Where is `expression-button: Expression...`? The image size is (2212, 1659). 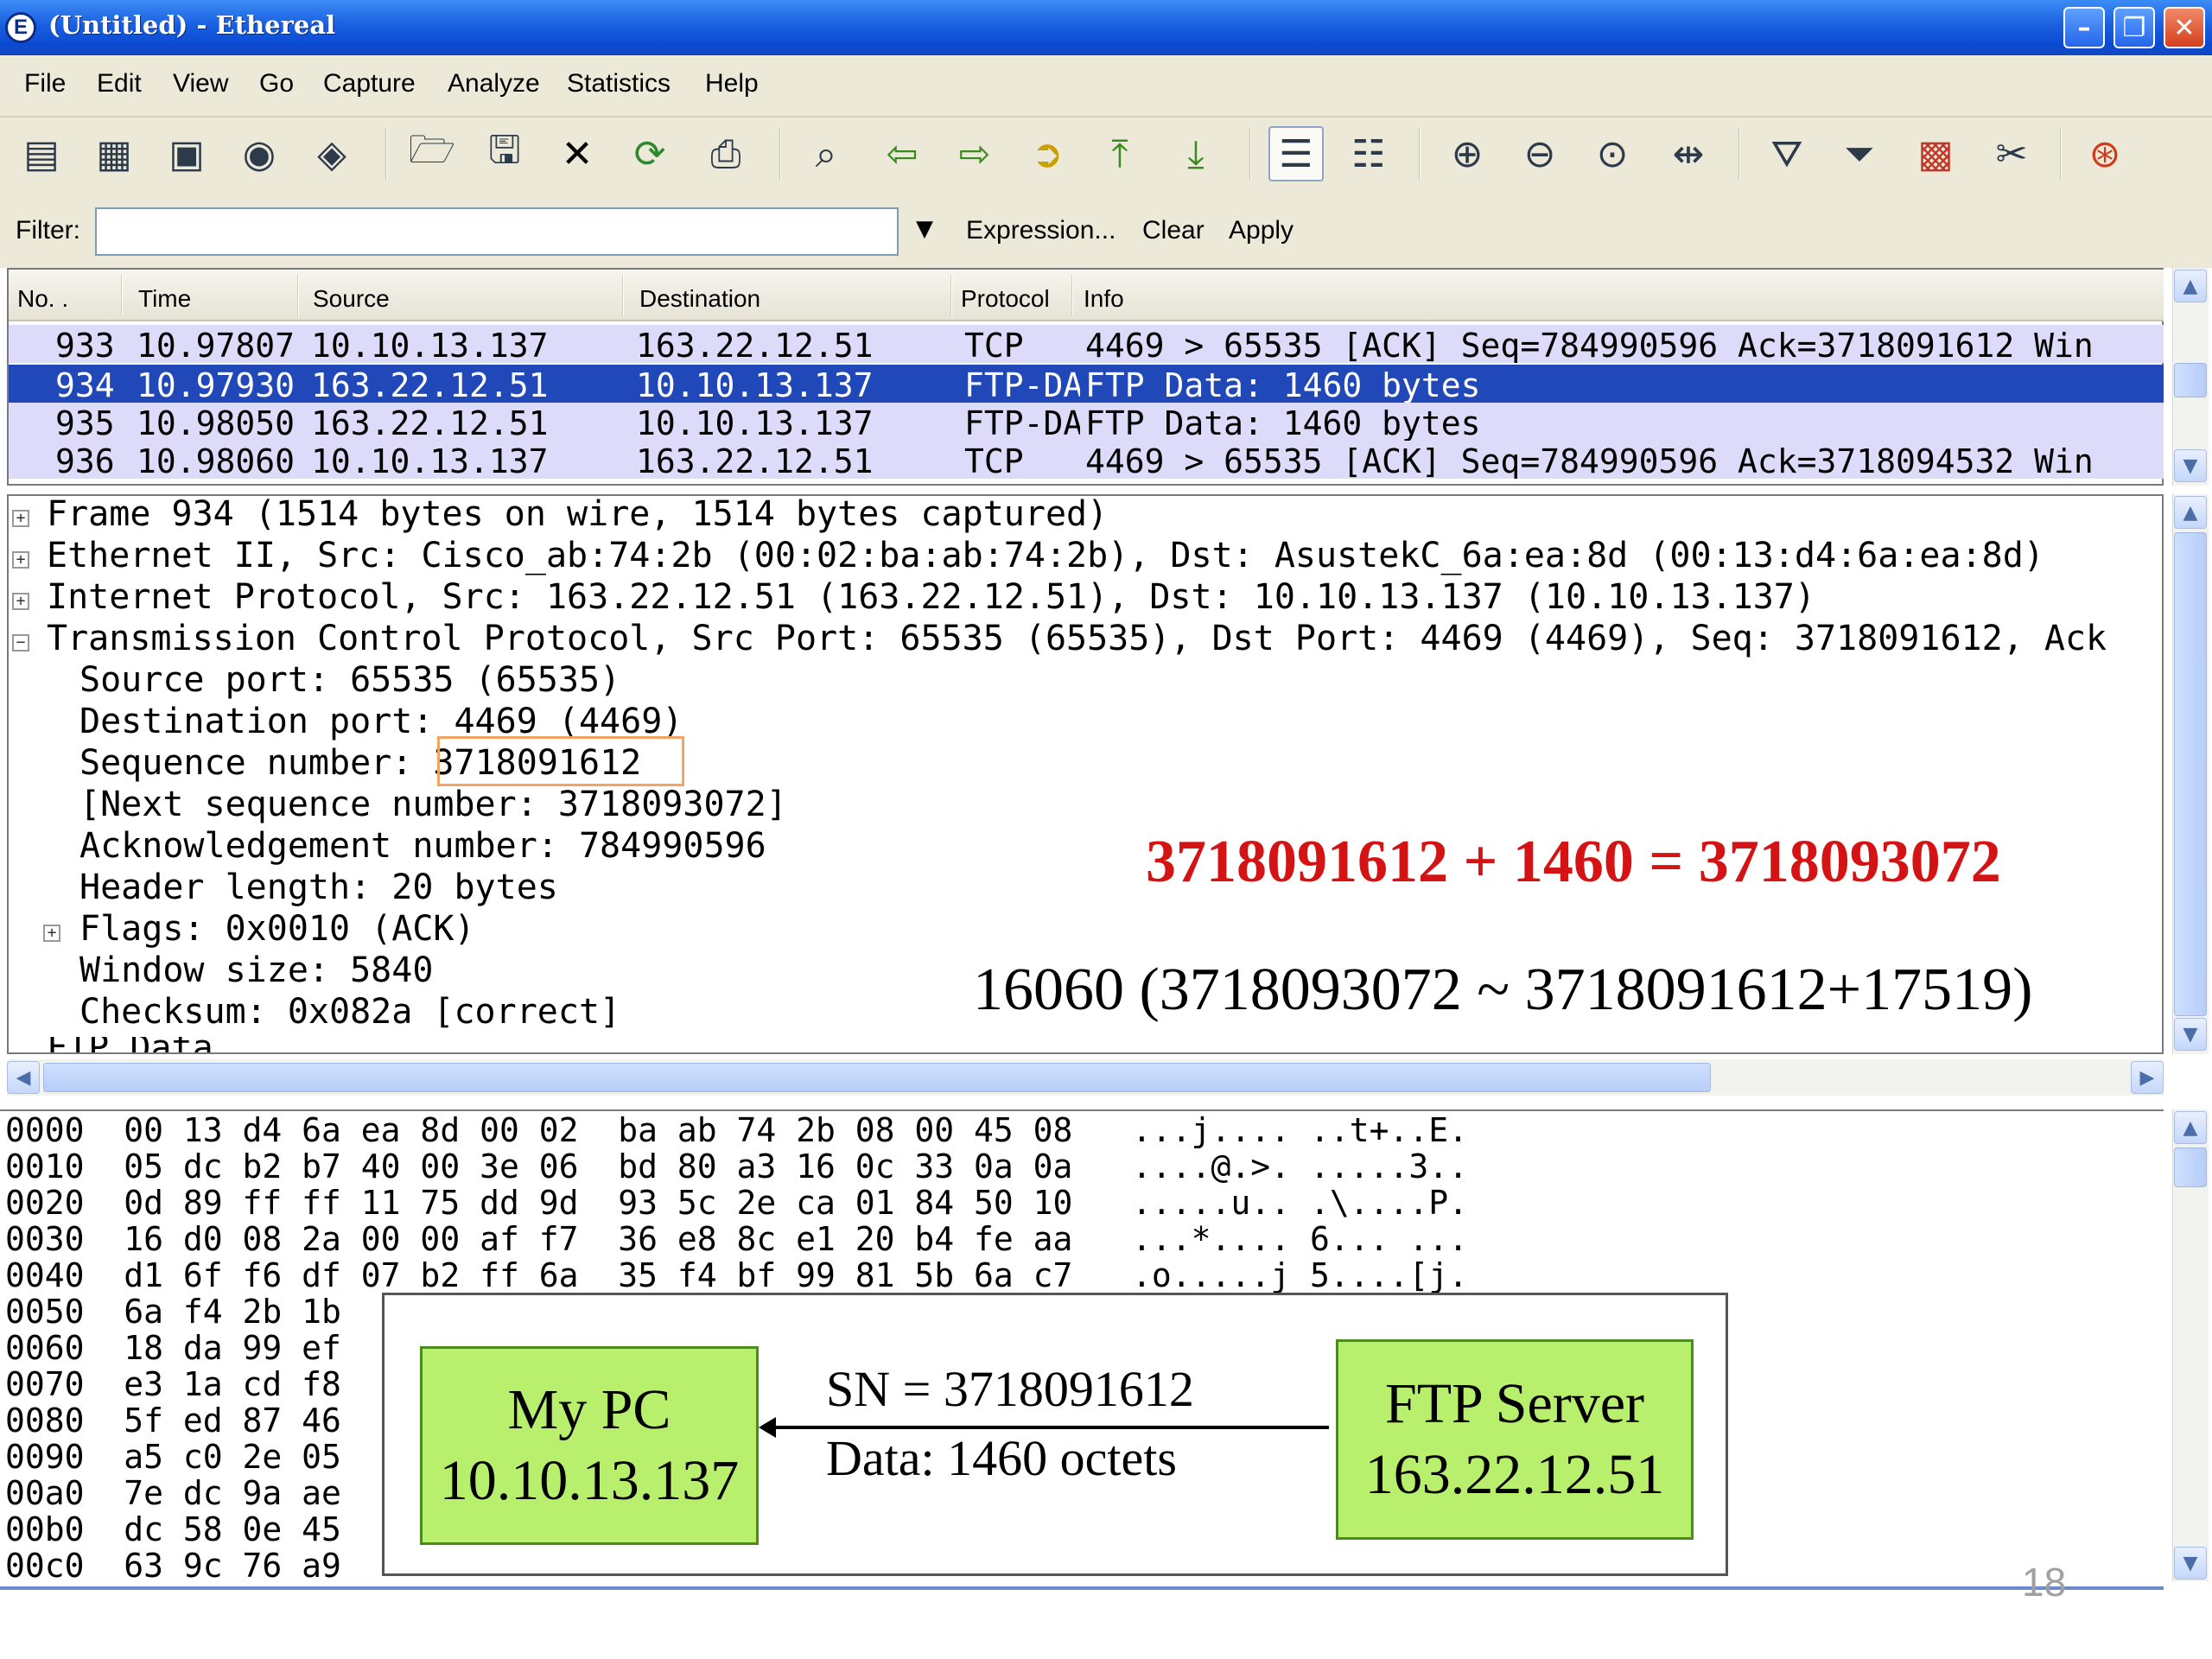 expression-button: Expression... is located at coordinates (1041, 231).